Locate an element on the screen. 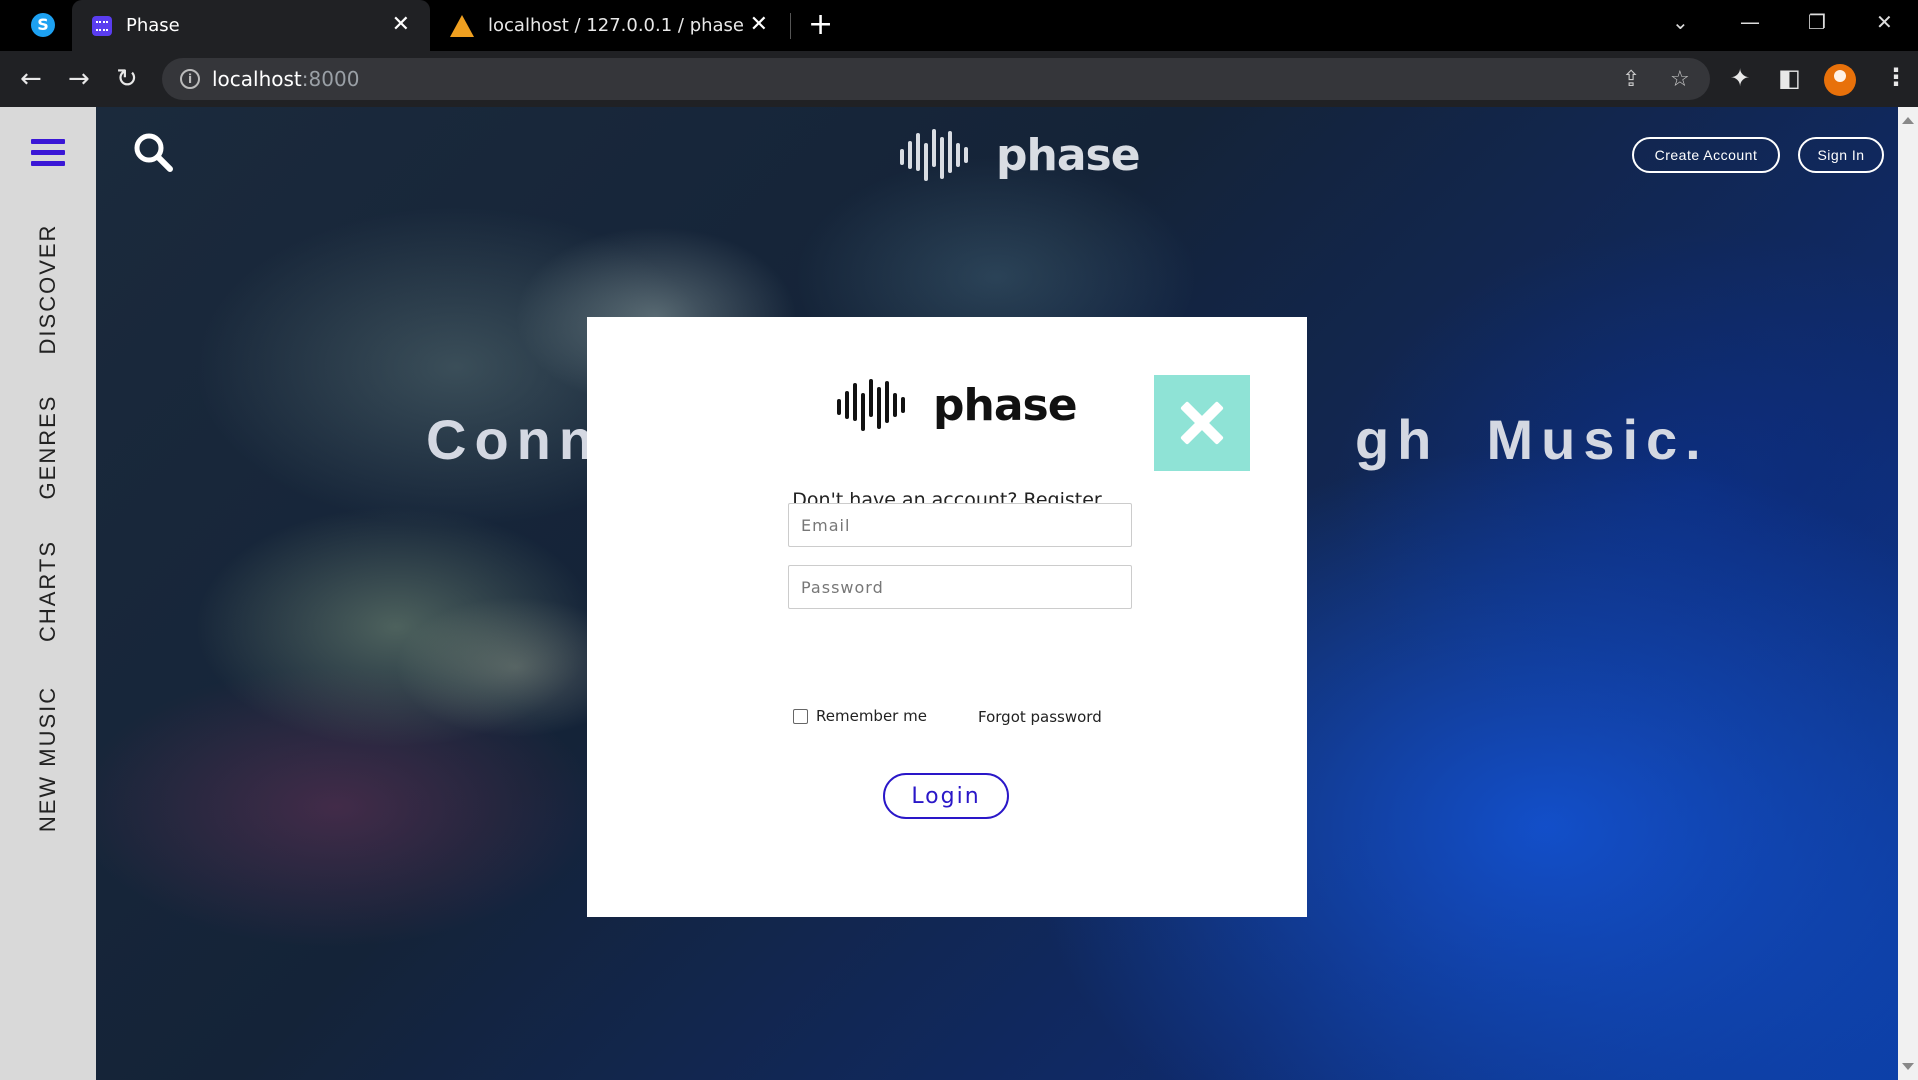  header-logo: phase is located at coordinates (1019, 155).